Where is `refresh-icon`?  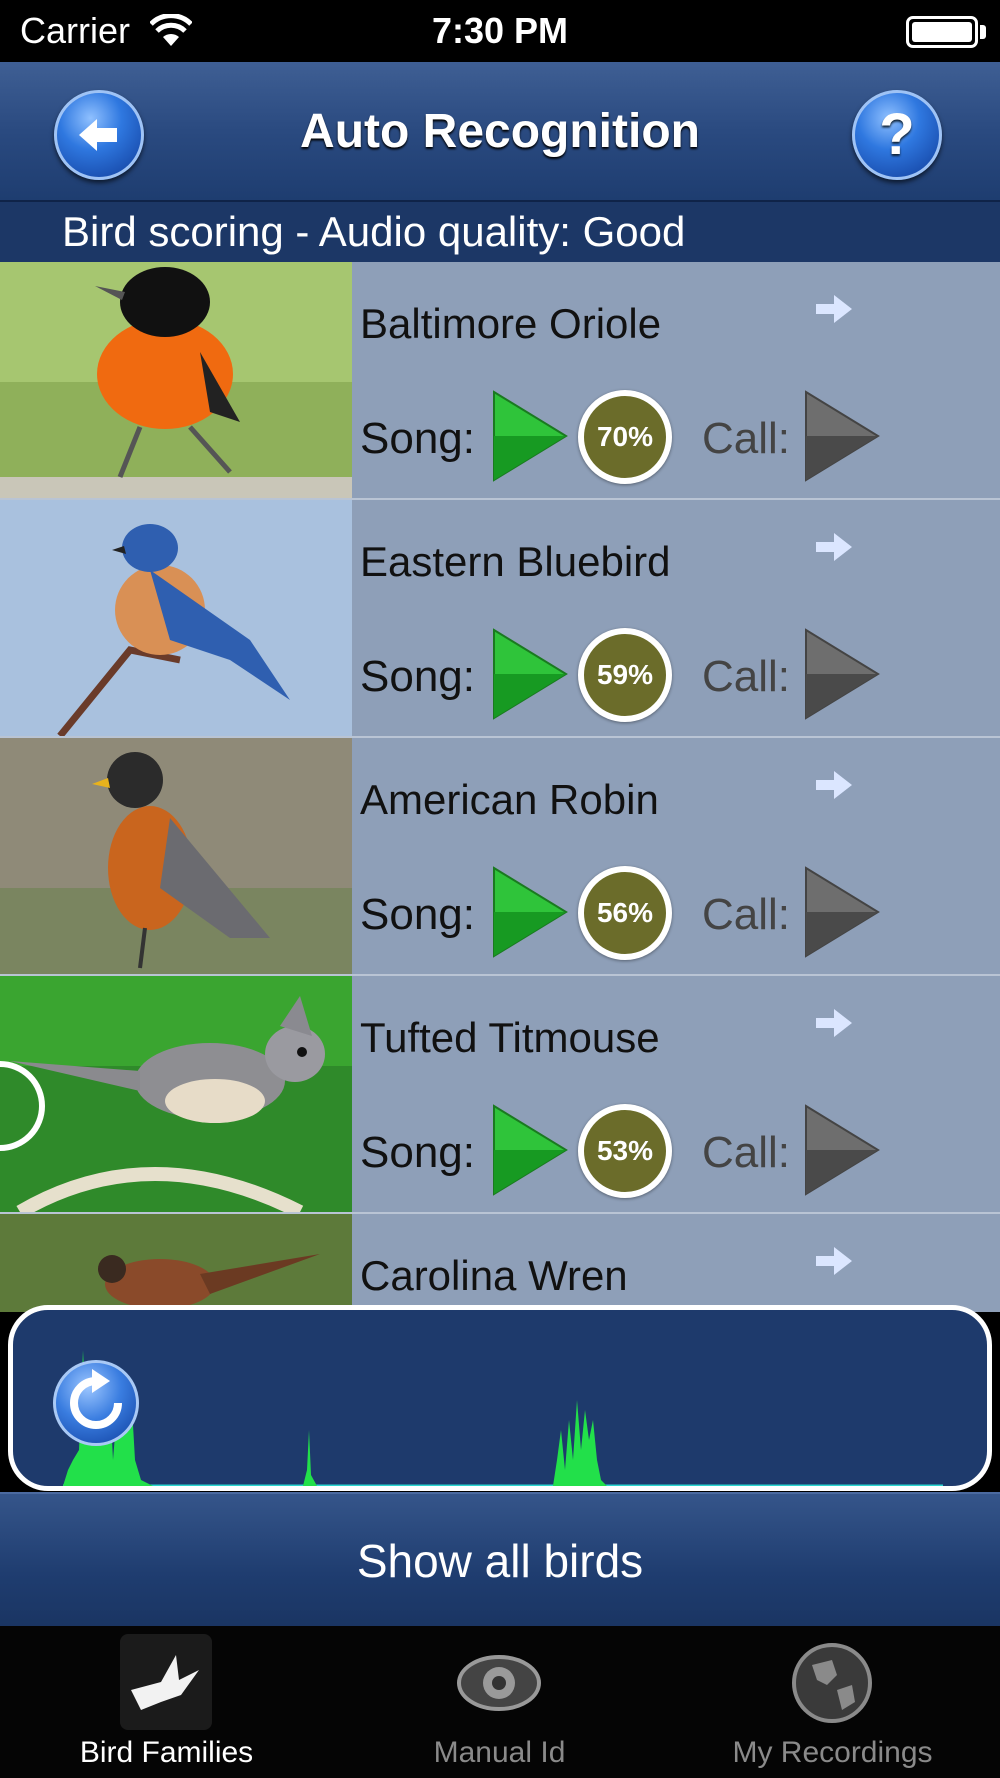 refresh-icon is located at coordinates (96, 1399).